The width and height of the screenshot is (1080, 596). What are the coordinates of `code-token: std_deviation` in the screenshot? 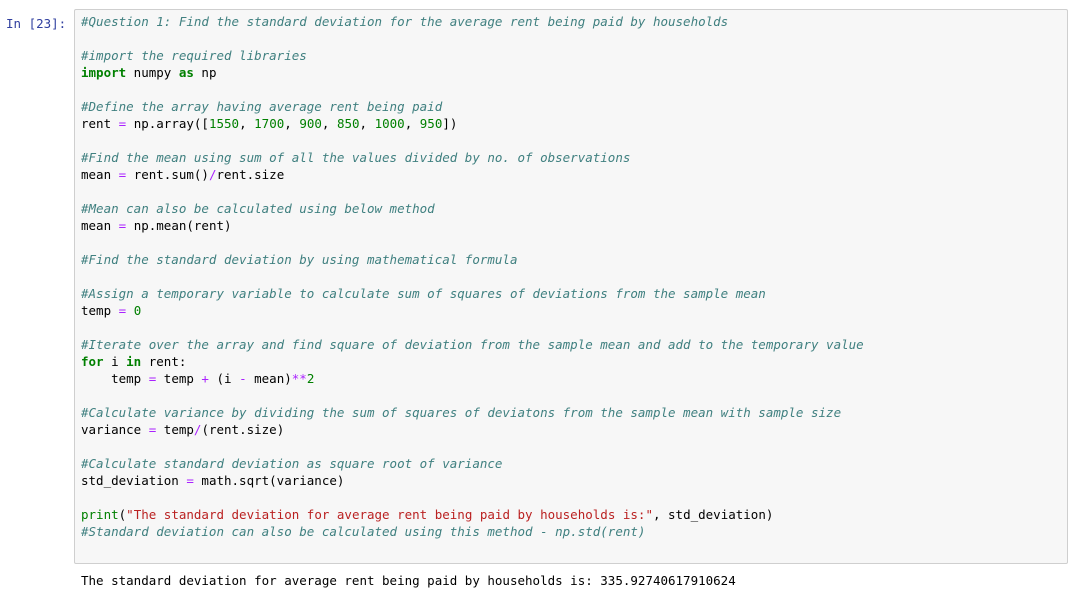 It's located at (134, 480).